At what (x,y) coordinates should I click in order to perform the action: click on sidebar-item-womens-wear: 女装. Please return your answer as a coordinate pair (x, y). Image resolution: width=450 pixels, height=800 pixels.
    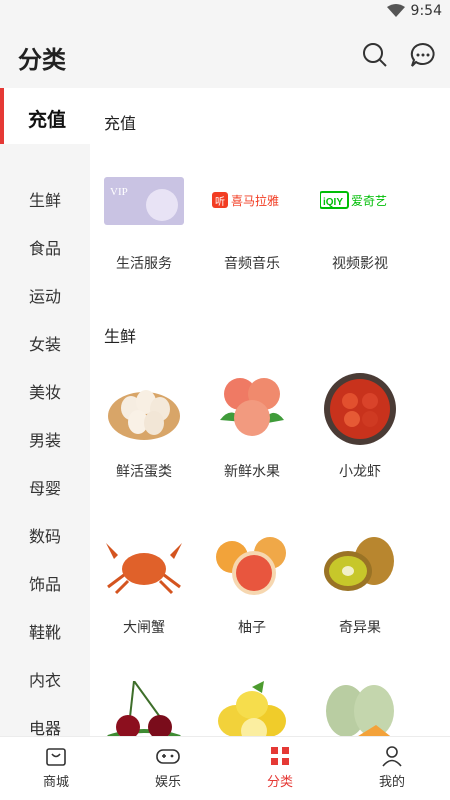
    Looking at the image, I should click on (45, 345).